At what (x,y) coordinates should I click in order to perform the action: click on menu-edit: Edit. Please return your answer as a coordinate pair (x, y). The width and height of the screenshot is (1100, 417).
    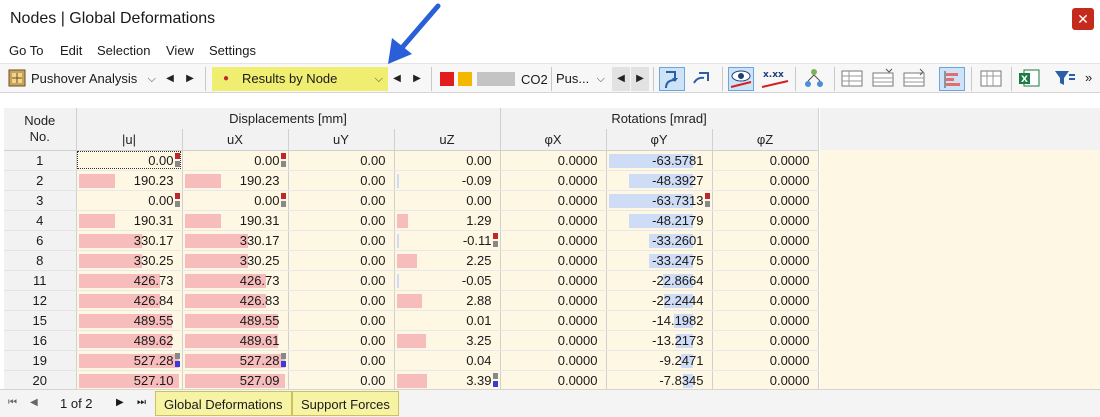
    Looking at the image, I should click on (71, 50).